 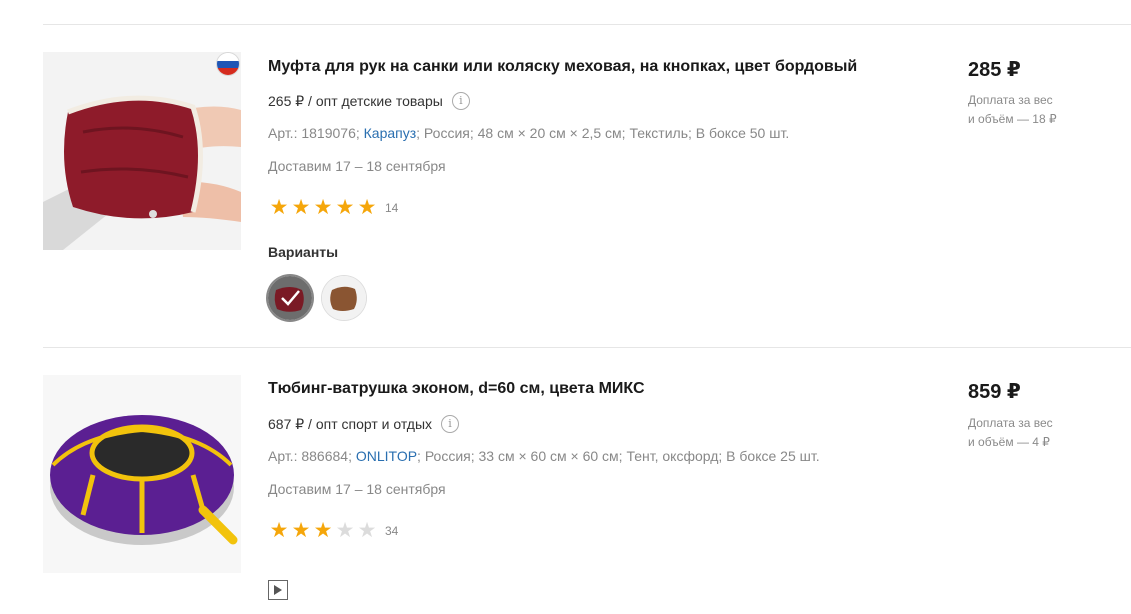 I want to click on card-divider, so click(x=587, y=347).